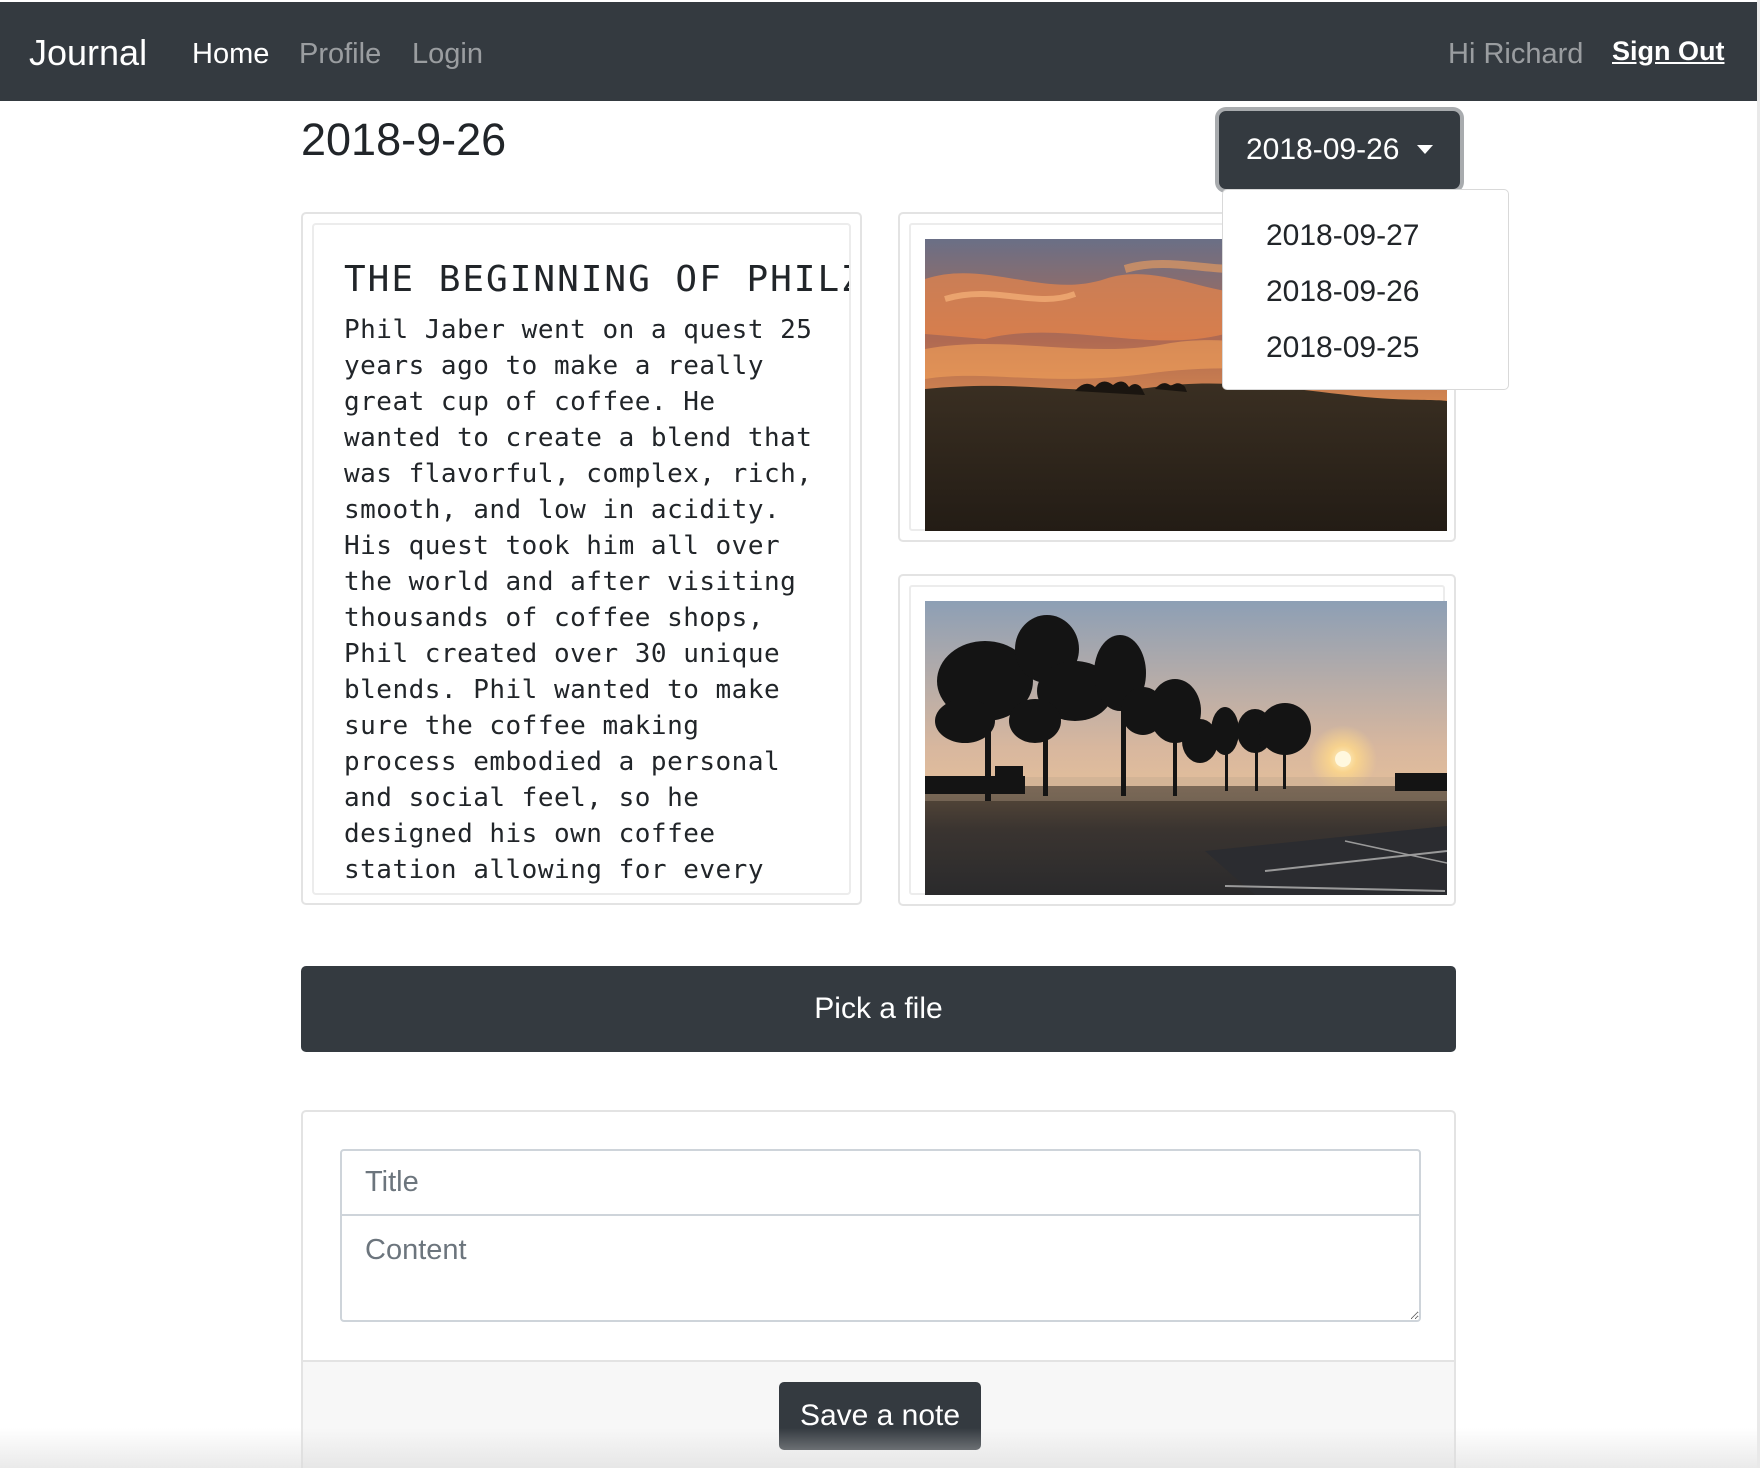  Describe the element at coordinates (340, 54) in the screenshot. I see `nav-link-profile: Profile` at that location.